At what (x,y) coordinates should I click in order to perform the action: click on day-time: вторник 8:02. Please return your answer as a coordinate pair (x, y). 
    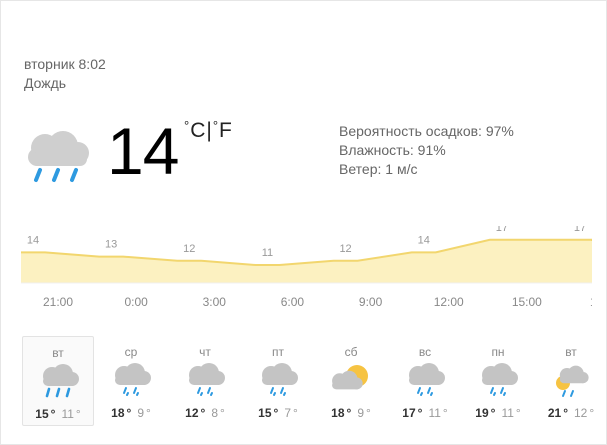
    Looking at the image, I should click on (65, 64).